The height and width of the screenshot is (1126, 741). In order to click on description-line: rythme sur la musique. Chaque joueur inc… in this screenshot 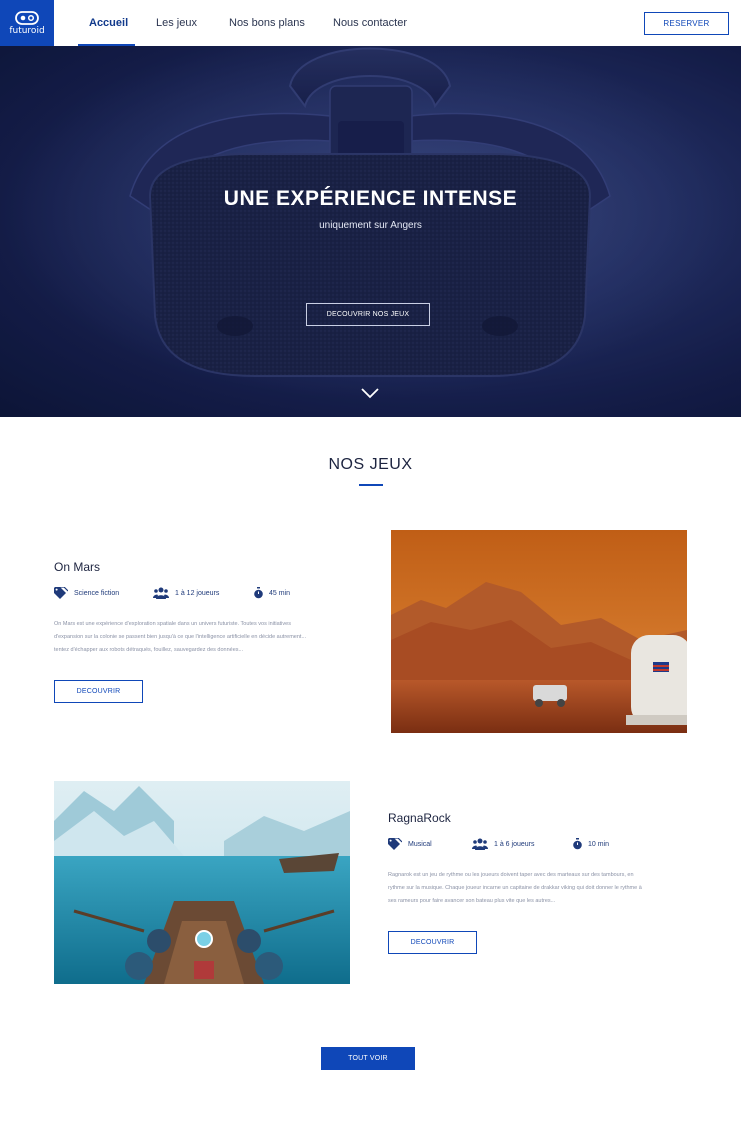, I will do `click(515, 887)`.